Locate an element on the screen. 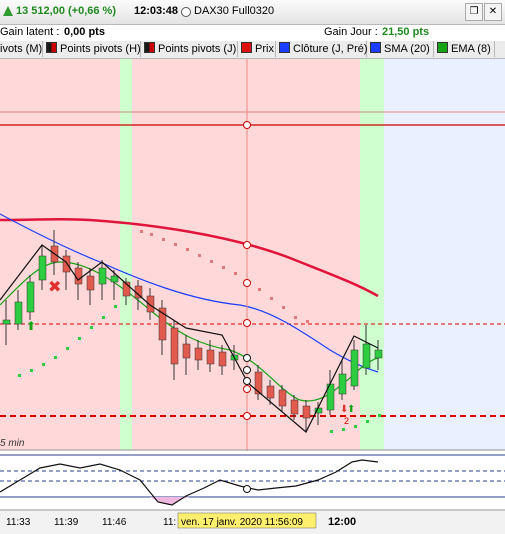 The image size is (505, 534). marker-label: 2 is located at coordinates (346, 421).